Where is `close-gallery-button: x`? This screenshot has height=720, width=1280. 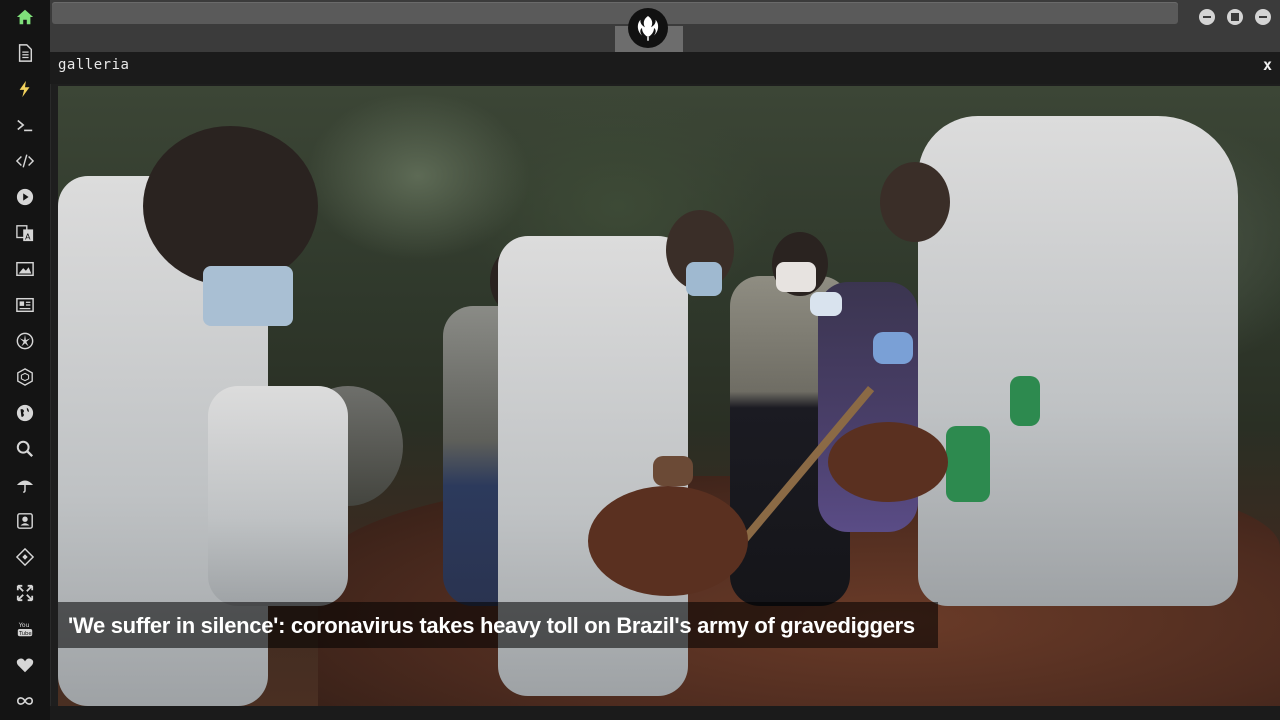
close-gallery-button: x is located at coordinates (1267, 65).